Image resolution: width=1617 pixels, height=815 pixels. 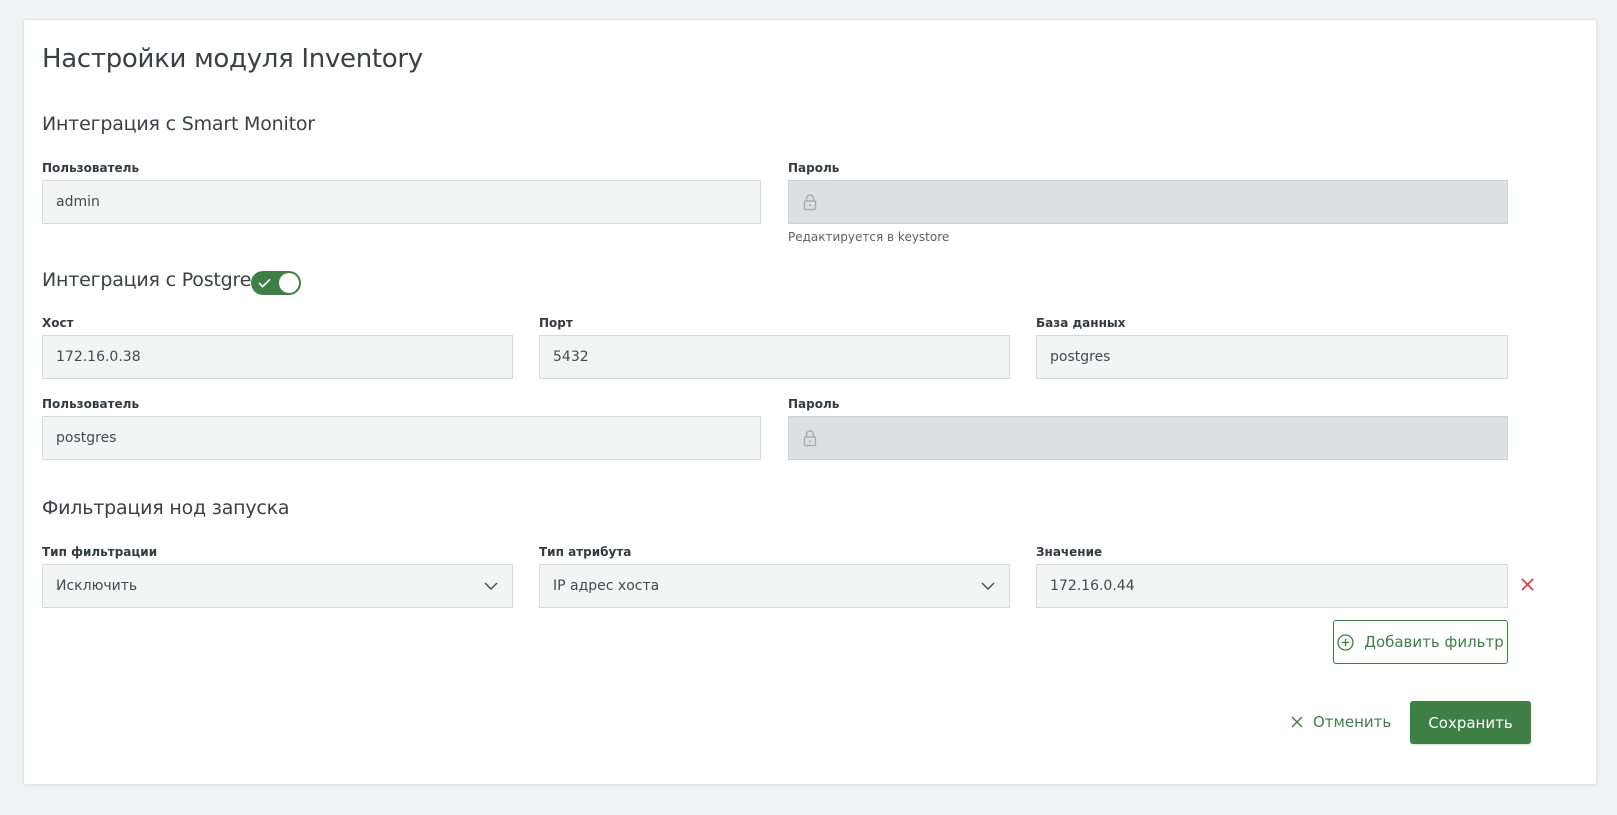 What do you see at coordinates (277, 357) in the screenshot?
I see `pg-host-field: 172.16.0.38` at bounding box center [277, 357].